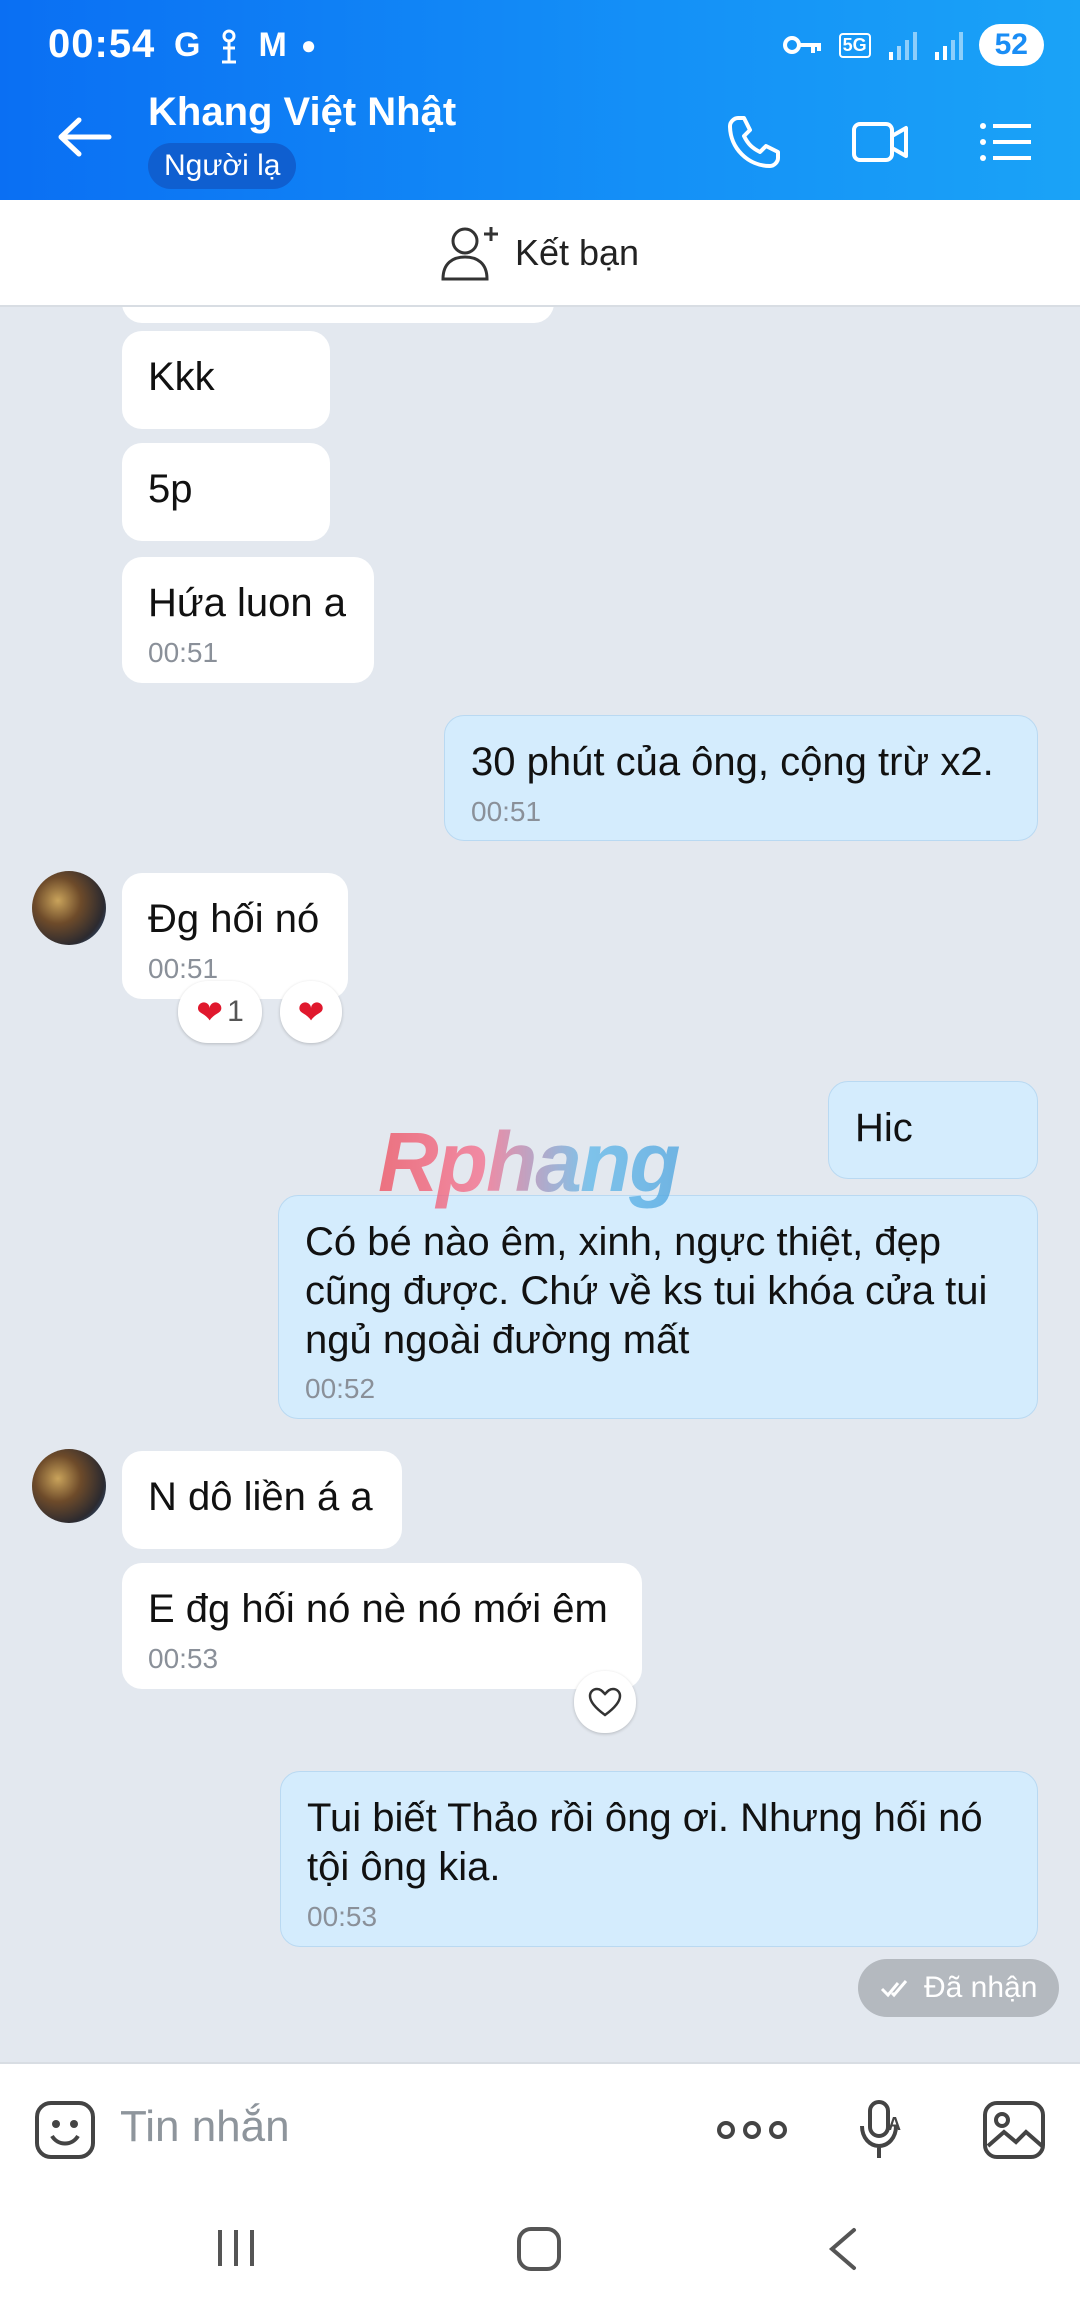 The height and width of the screenshot is (2316, 1080). What do you see at coordinates (262, 1500) in the screenshot?
I see `message-received: N dô liền á a` at bounding box center [262, 1500].